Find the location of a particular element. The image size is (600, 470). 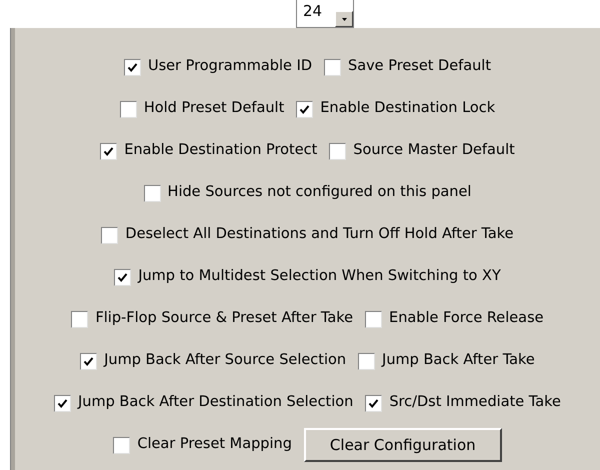

combo-value: 24 is located at coordinates (312, 11).